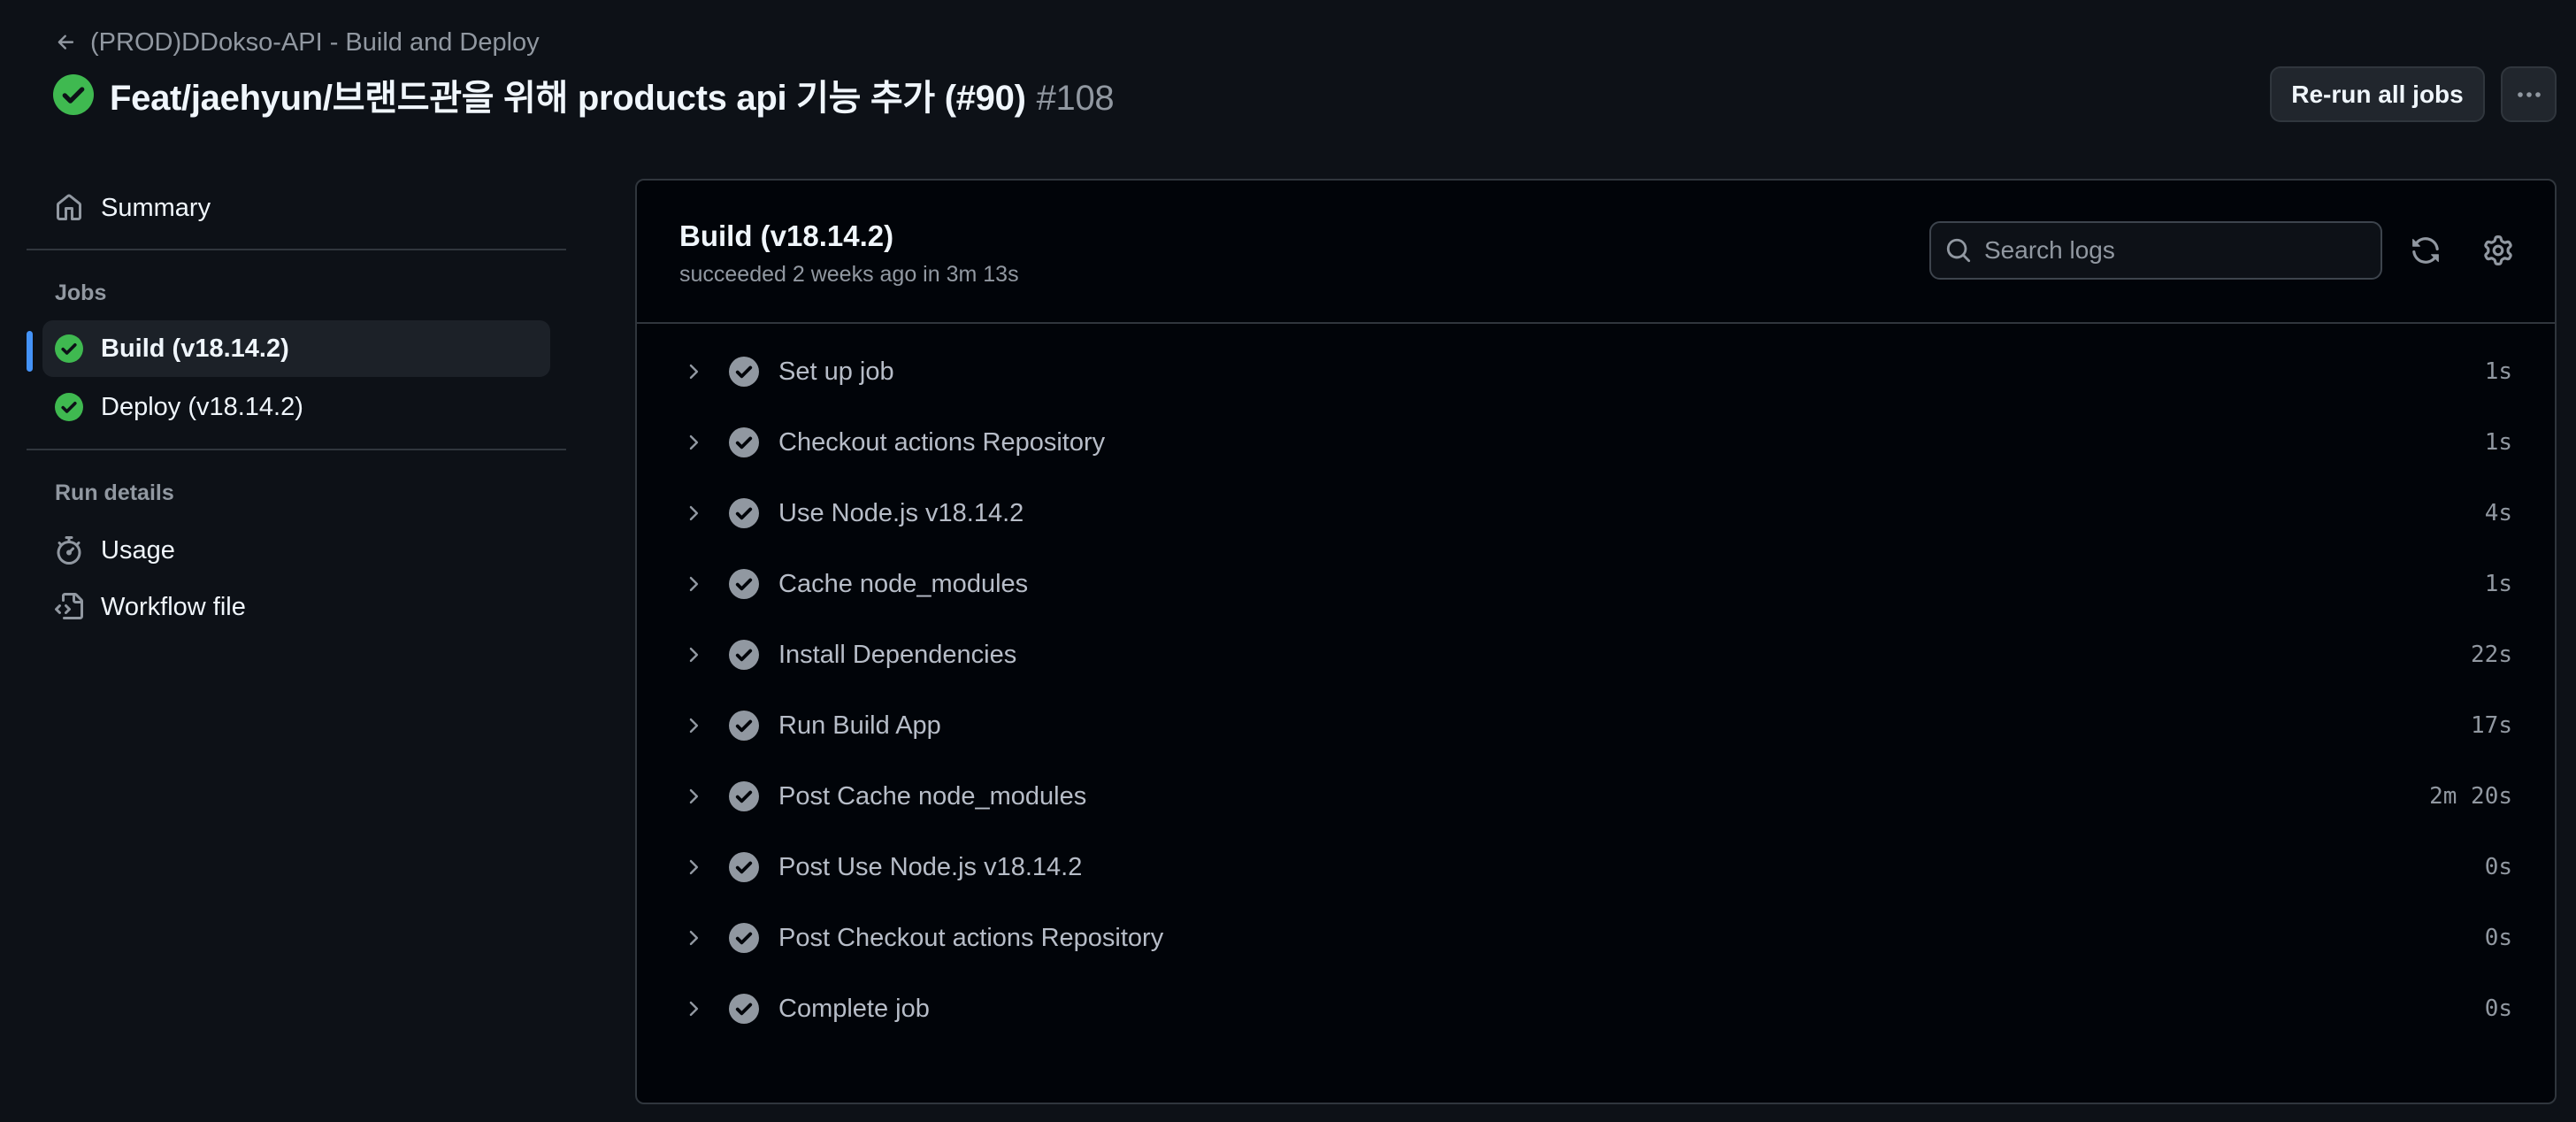 This screenshot has width=2576, height=1122. I want to click on workflow-file-label: Workflow file, so click(173, 606).